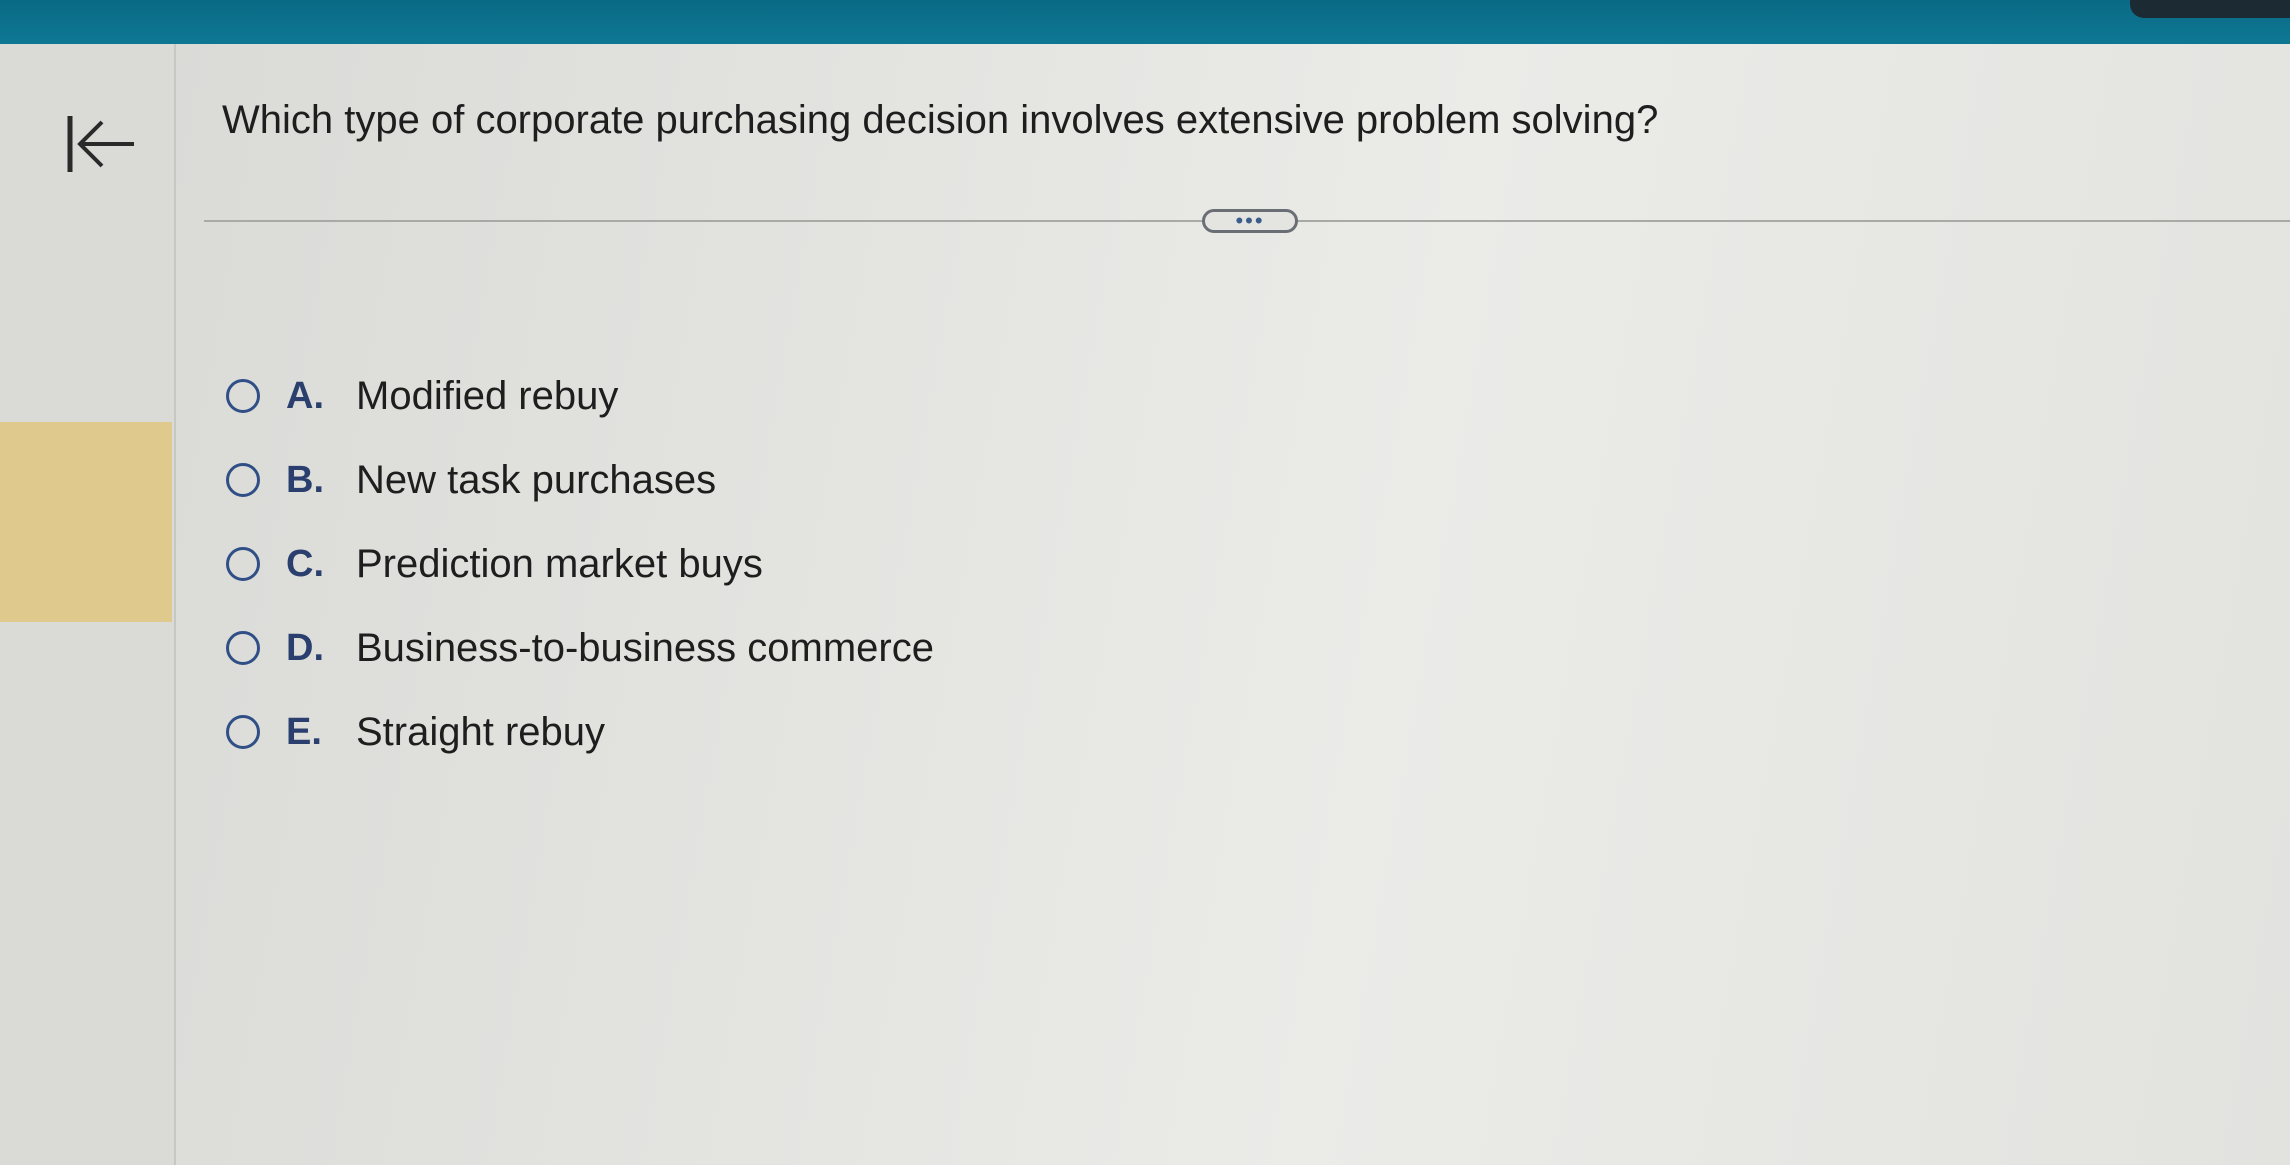  I want to click on option-letter: D., so click(305, 647).